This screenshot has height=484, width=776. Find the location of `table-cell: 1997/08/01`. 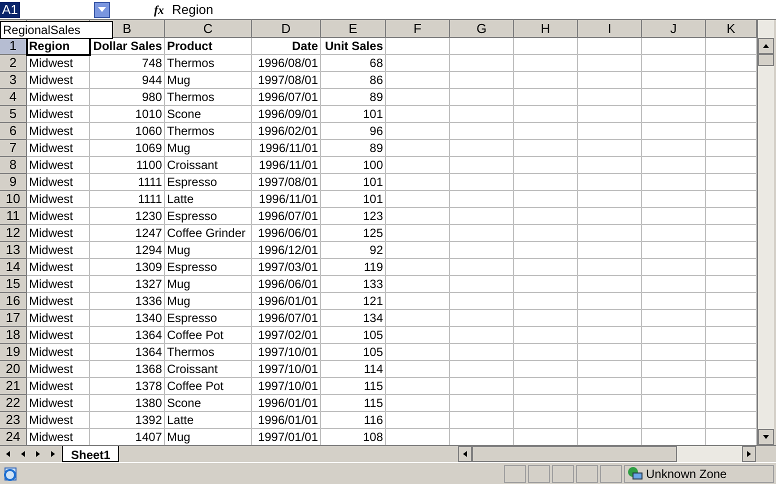

table-cell: 1997/08/01 is located at coordinates (286, 182).